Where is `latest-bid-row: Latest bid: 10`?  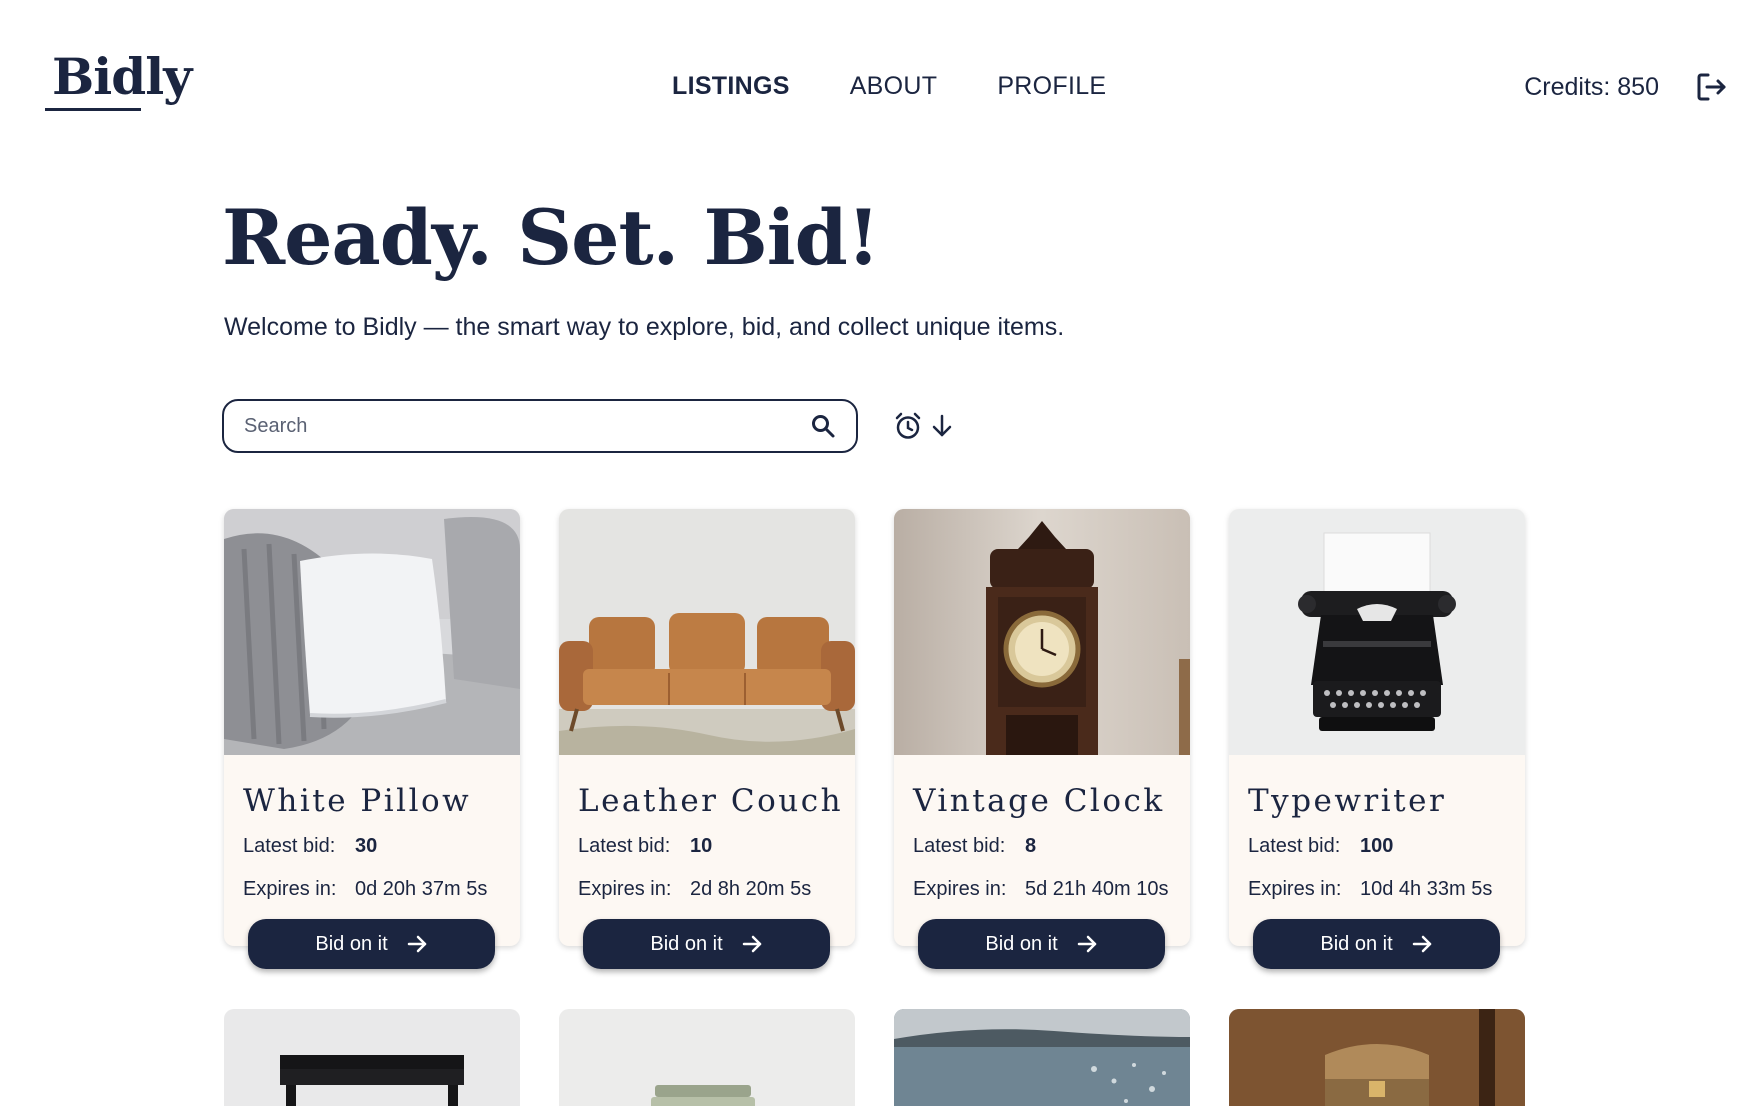
latest-bid-row: Latest bid: 10 is located at coordinates (645, 846).